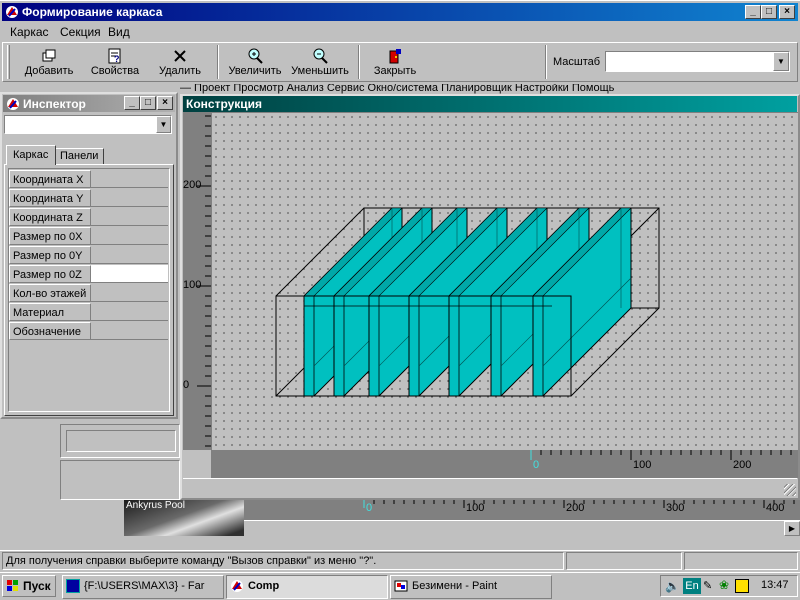 This screenshot has height=600, width=800. Describe the element at coordinates (707, 585) in the screenshot. I see `tray-app-icon: ✎` at that location.